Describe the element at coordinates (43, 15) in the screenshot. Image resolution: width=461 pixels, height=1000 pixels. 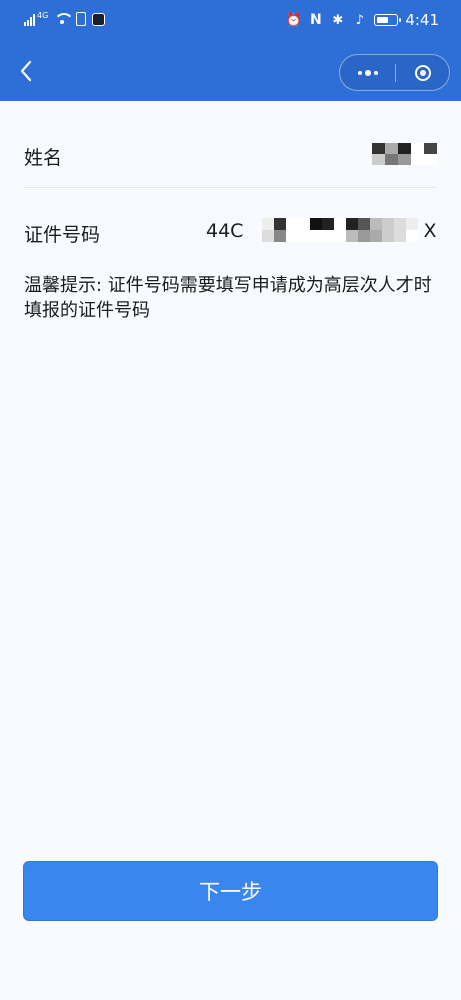
I see `network-label: 4G` at that location.